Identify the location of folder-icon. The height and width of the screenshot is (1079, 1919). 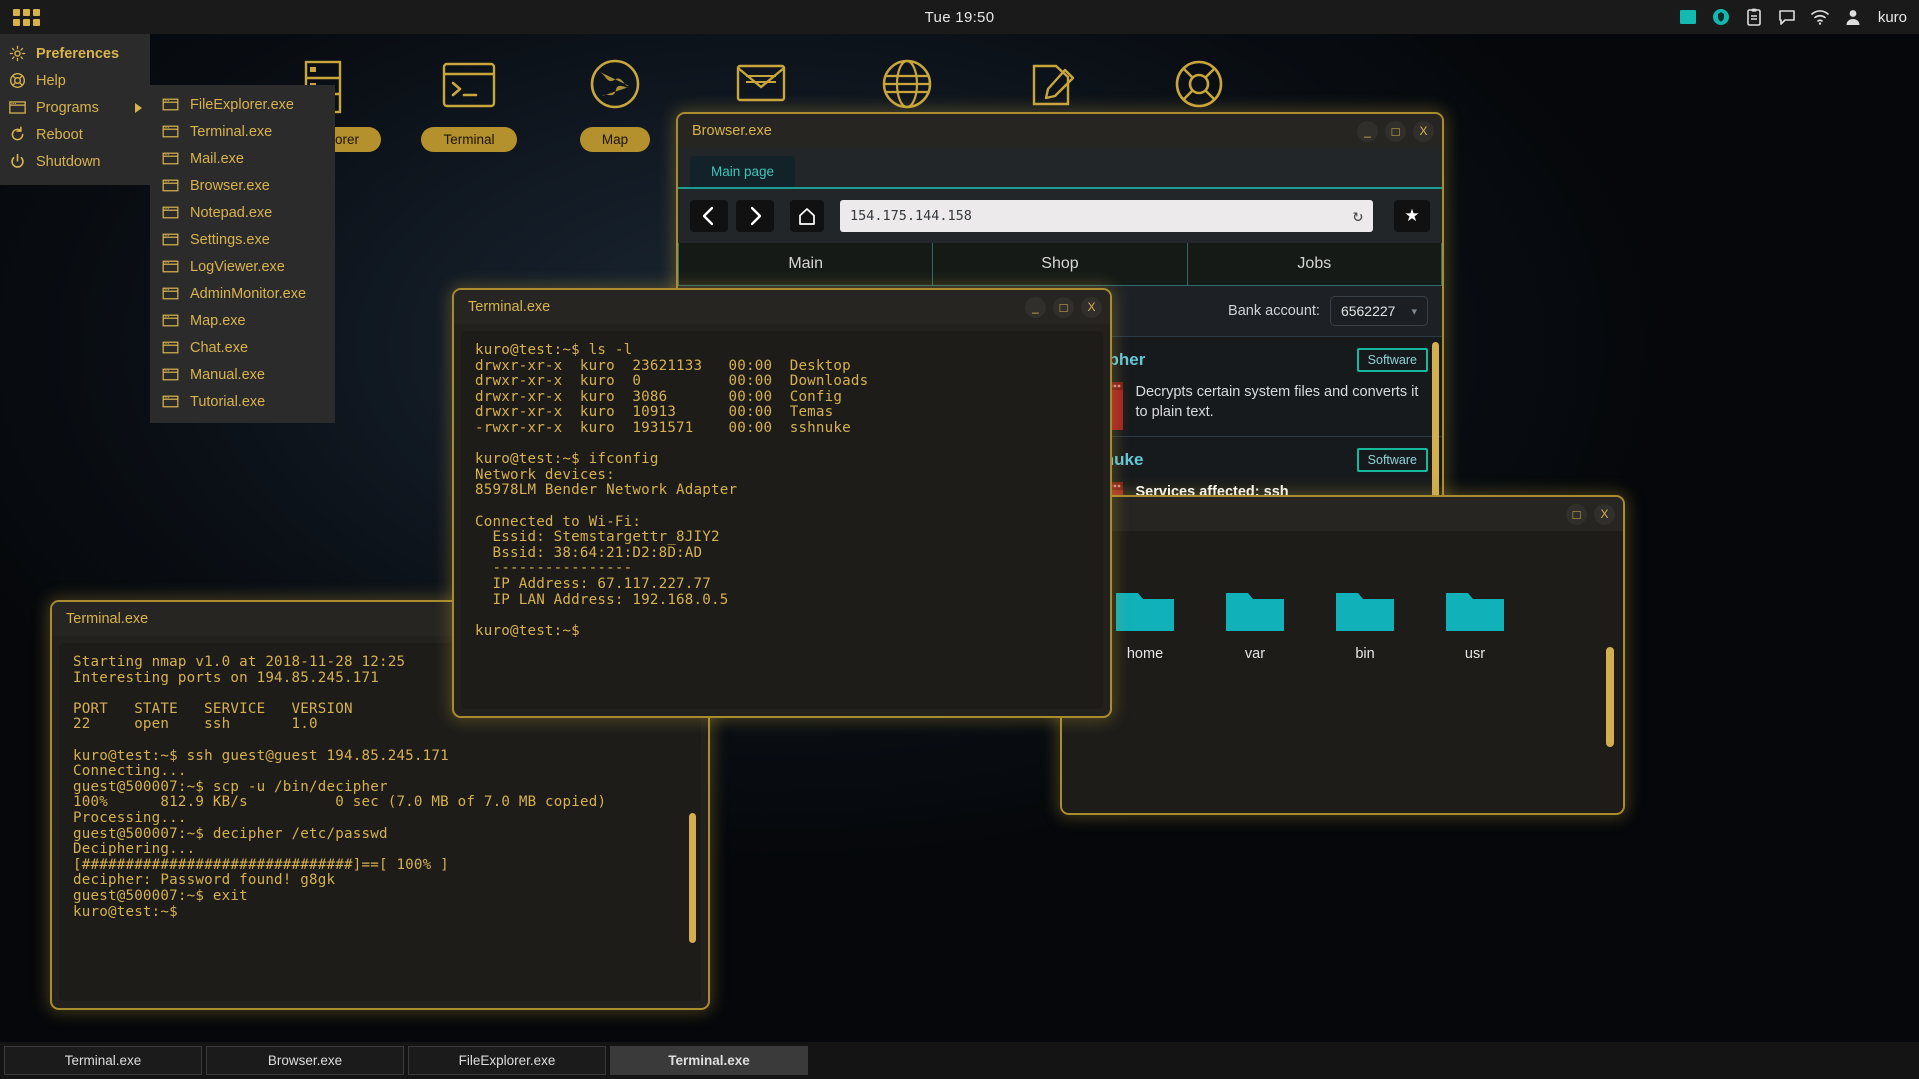
(1365, 612).